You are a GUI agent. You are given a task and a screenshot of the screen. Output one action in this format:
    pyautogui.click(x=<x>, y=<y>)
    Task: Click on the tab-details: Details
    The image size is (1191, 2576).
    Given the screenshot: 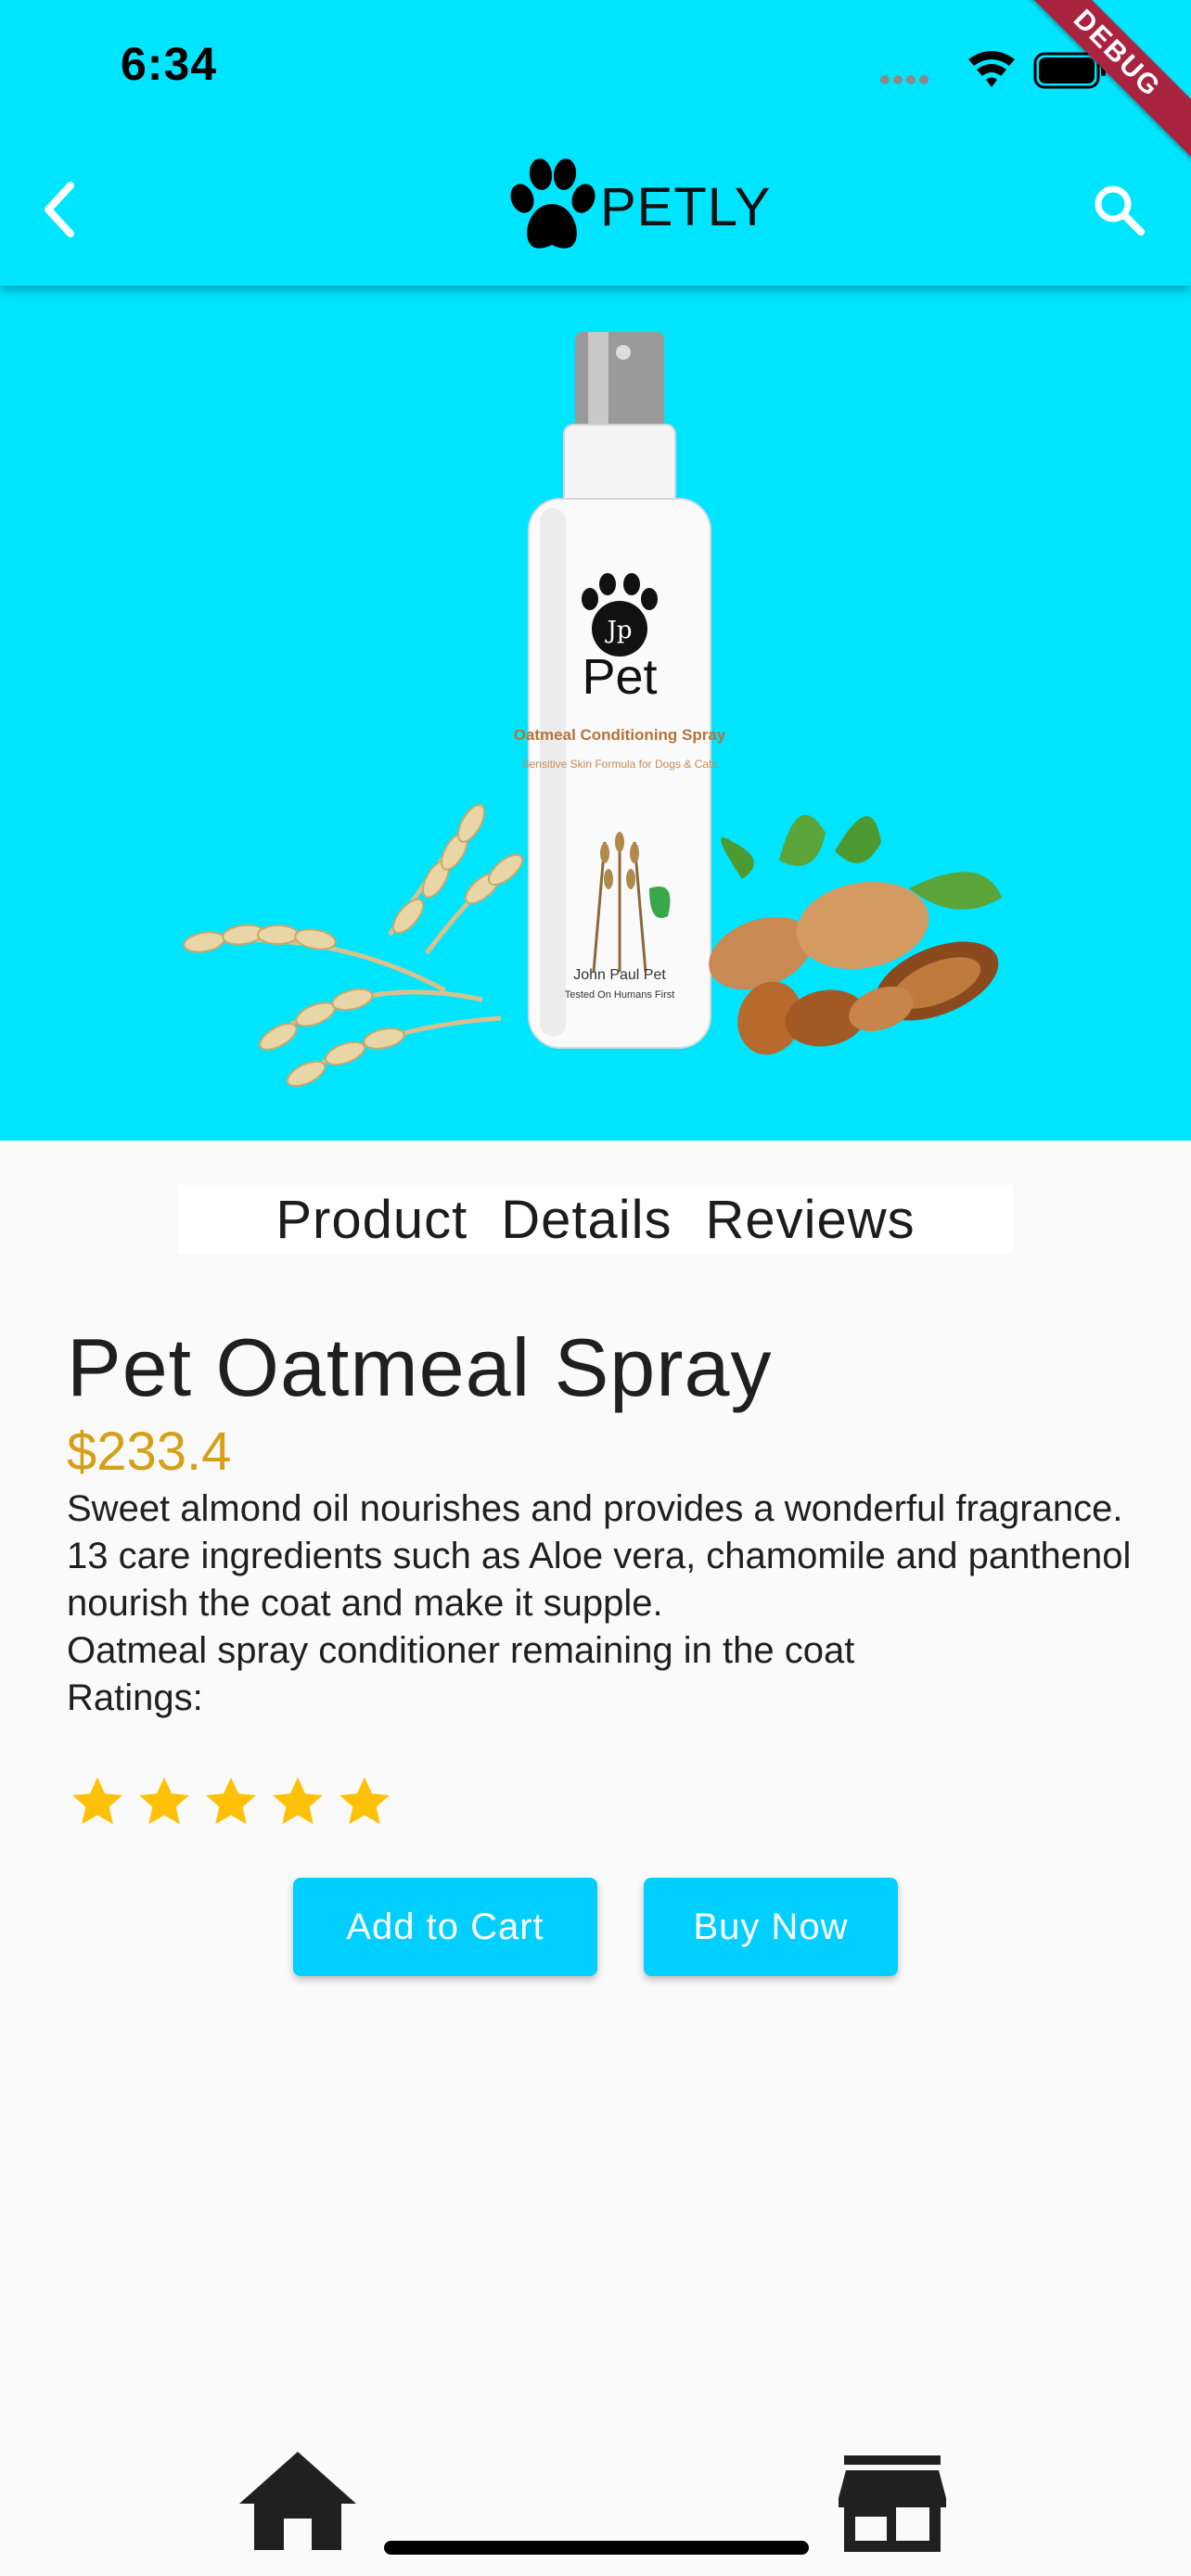 What is the action you would take?
    pyautogui.click(x=586, y=1220)
    